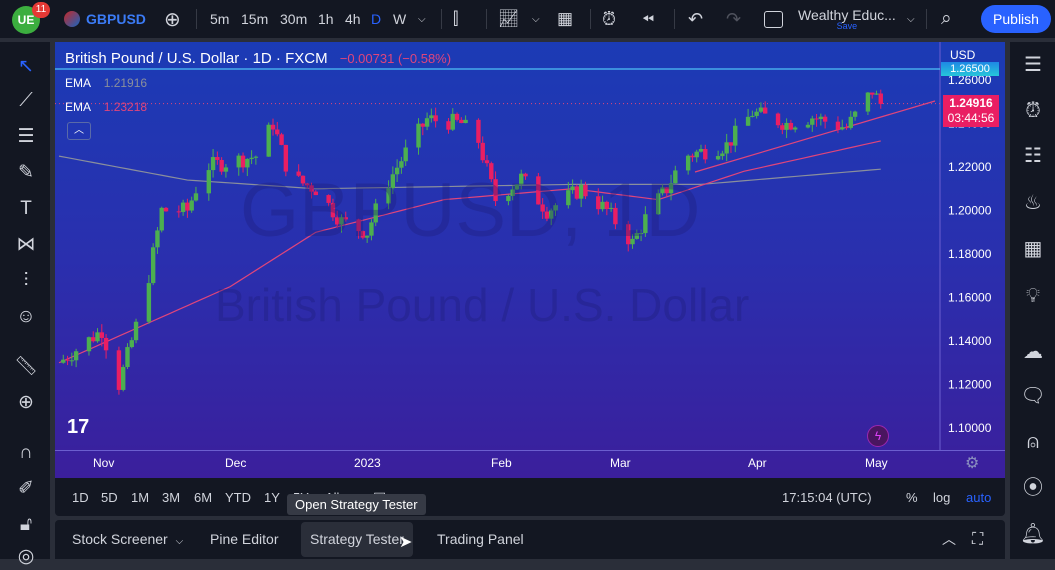 The width and height of the screenshot is (1055, 570). Describe the element at coordinates (648, 19) in the screenshot. I see `replay-icon: ⏪︎` at that location.